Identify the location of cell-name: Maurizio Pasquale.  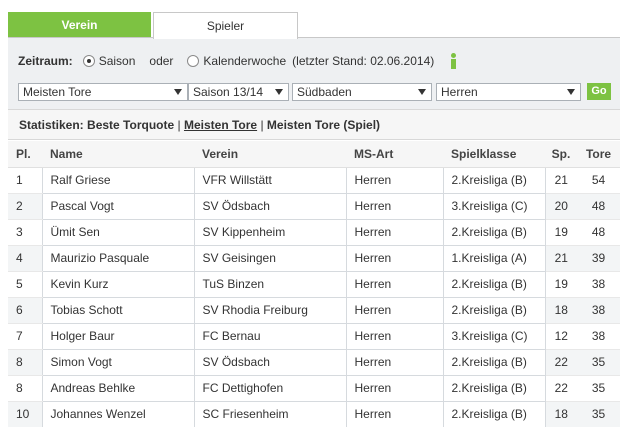
(118, 258).